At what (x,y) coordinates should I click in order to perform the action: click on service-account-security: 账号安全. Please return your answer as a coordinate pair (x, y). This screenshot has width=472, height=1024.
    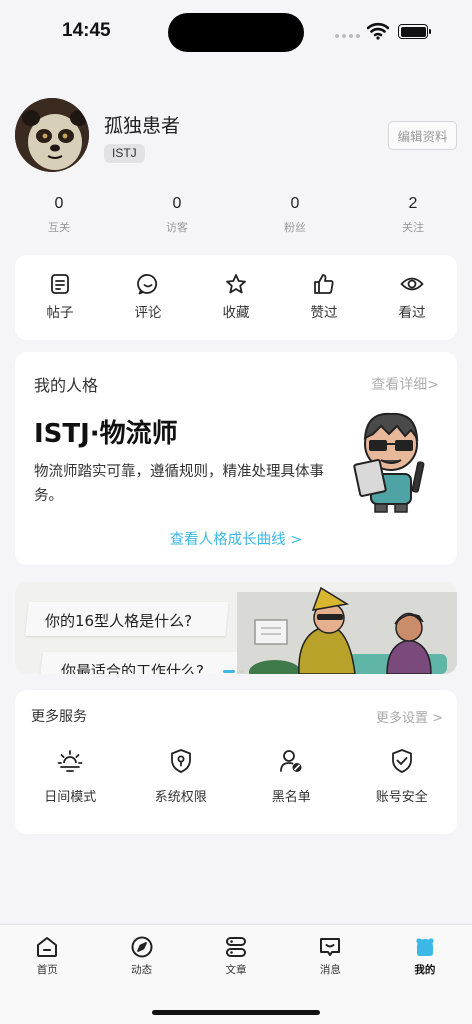
    Looking at the image, I should click on (402, 776).